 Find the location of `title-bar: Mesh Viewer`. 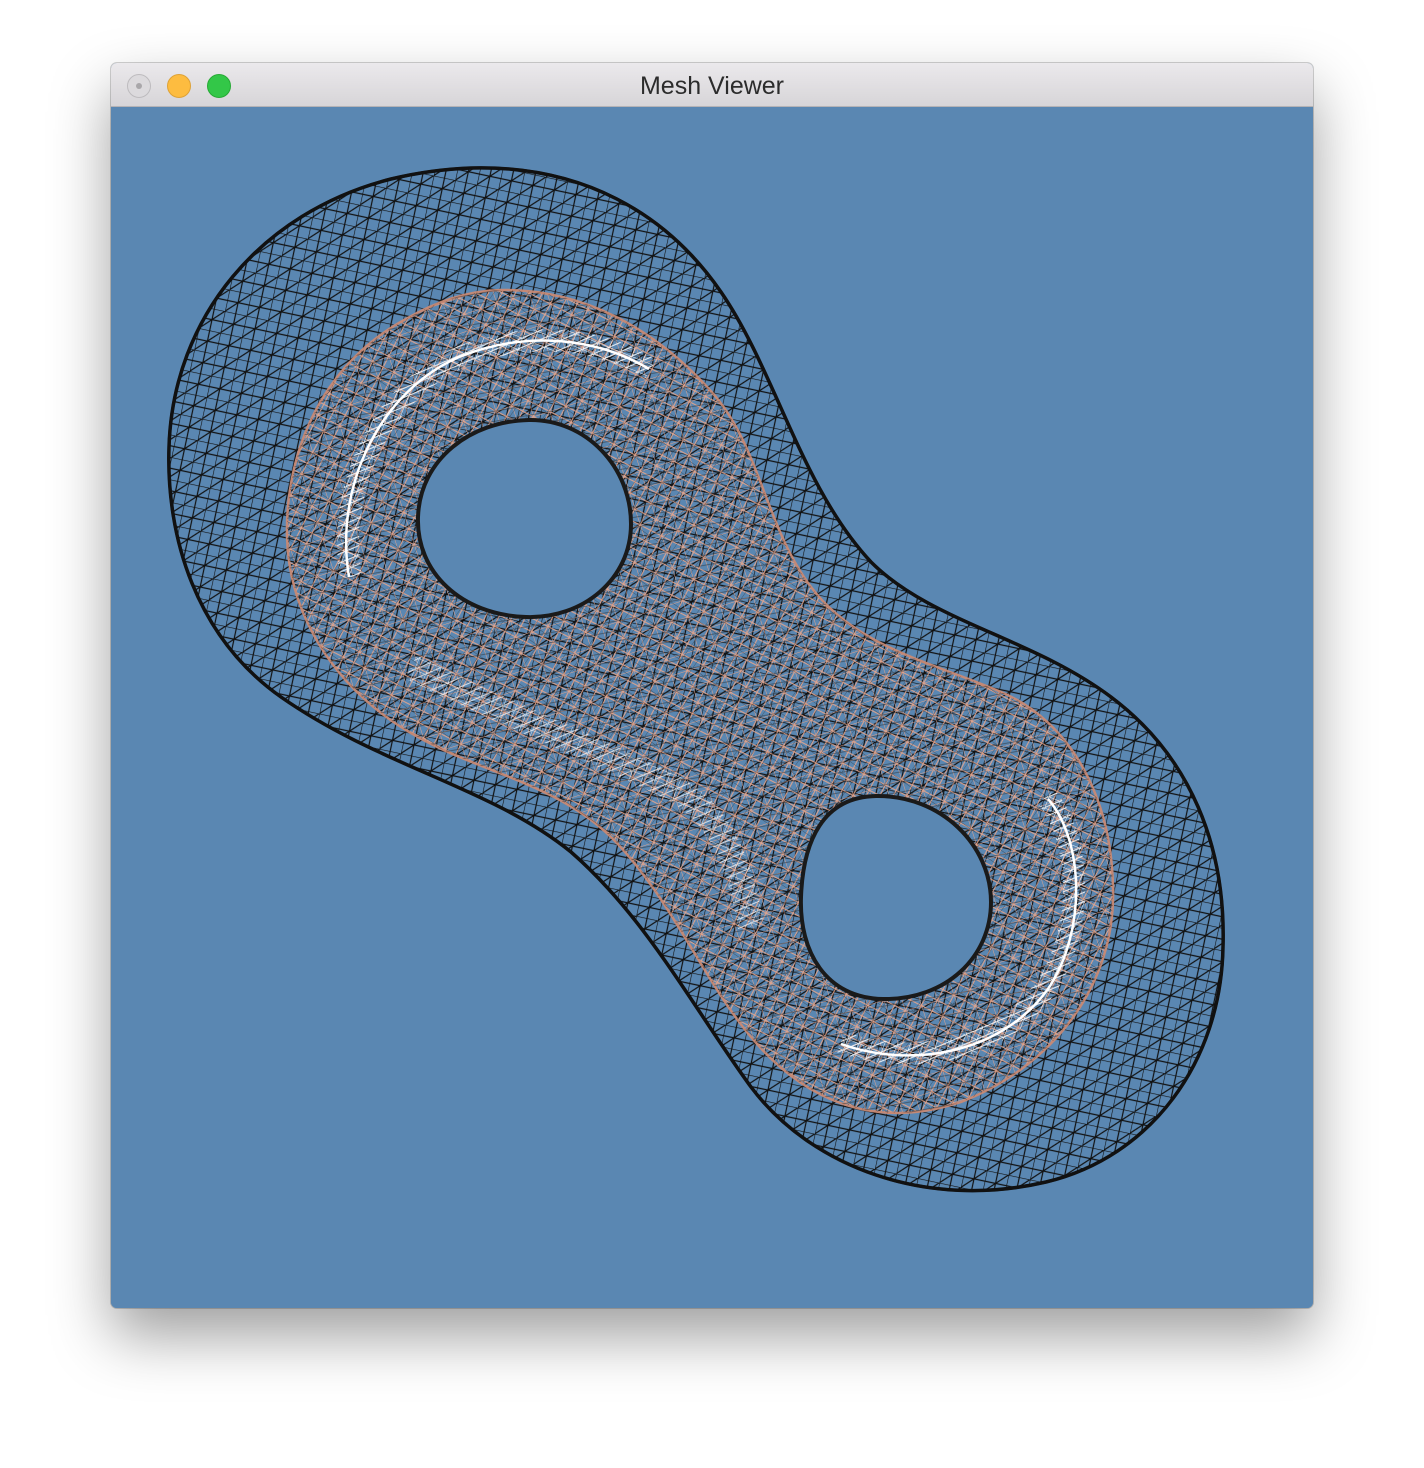

title-bar: Mesh Viewer is located at coordinates (712, 85).